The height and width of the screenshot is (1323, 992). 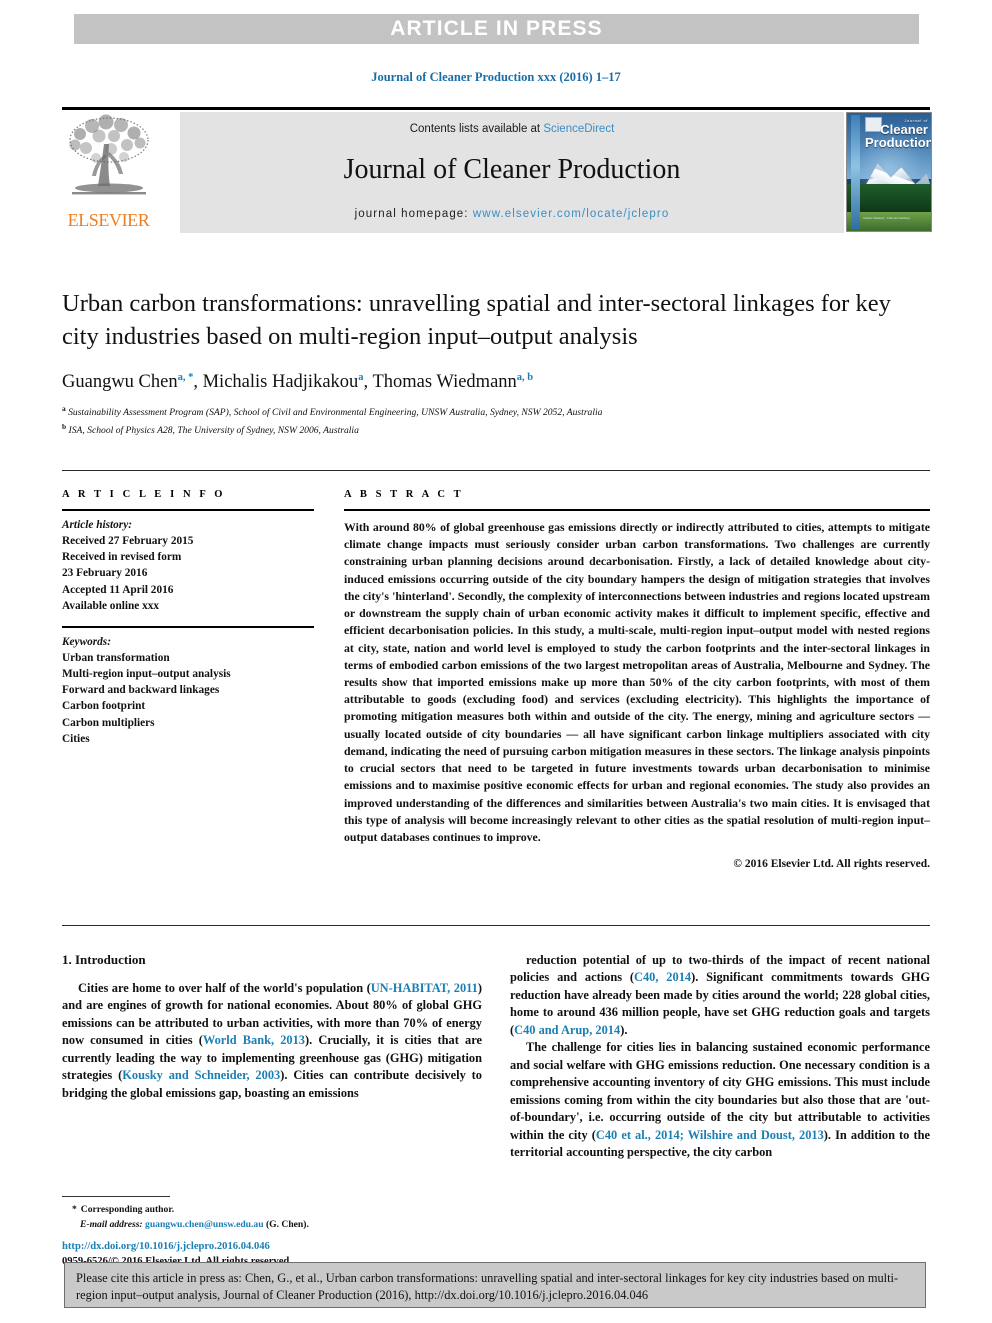 What do you see at coordinates (120, 382) in the screenshot?
I see `author-0-name: Guangwu Chen` at bounding box center [120, 382].